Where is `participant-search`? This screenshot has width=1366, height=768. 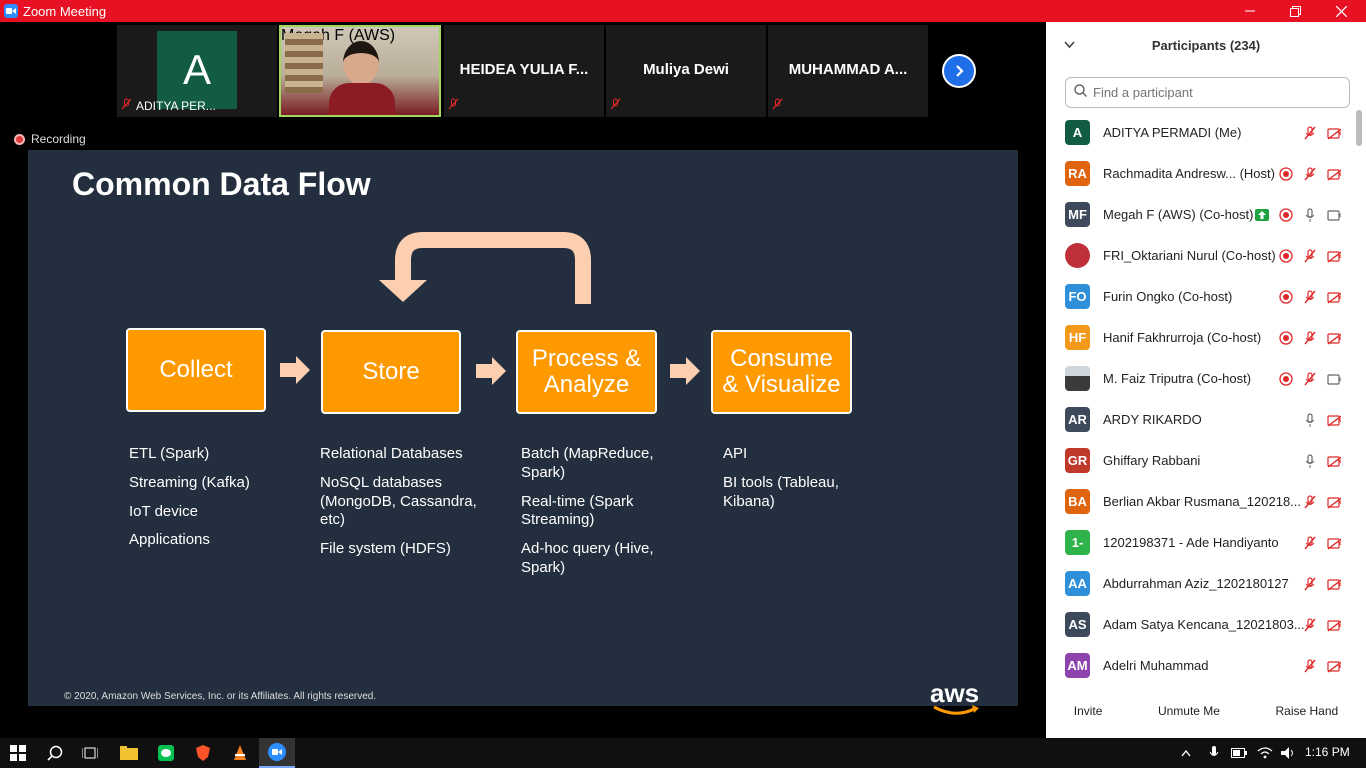 participant-search is located at coordinates (1207, 92).